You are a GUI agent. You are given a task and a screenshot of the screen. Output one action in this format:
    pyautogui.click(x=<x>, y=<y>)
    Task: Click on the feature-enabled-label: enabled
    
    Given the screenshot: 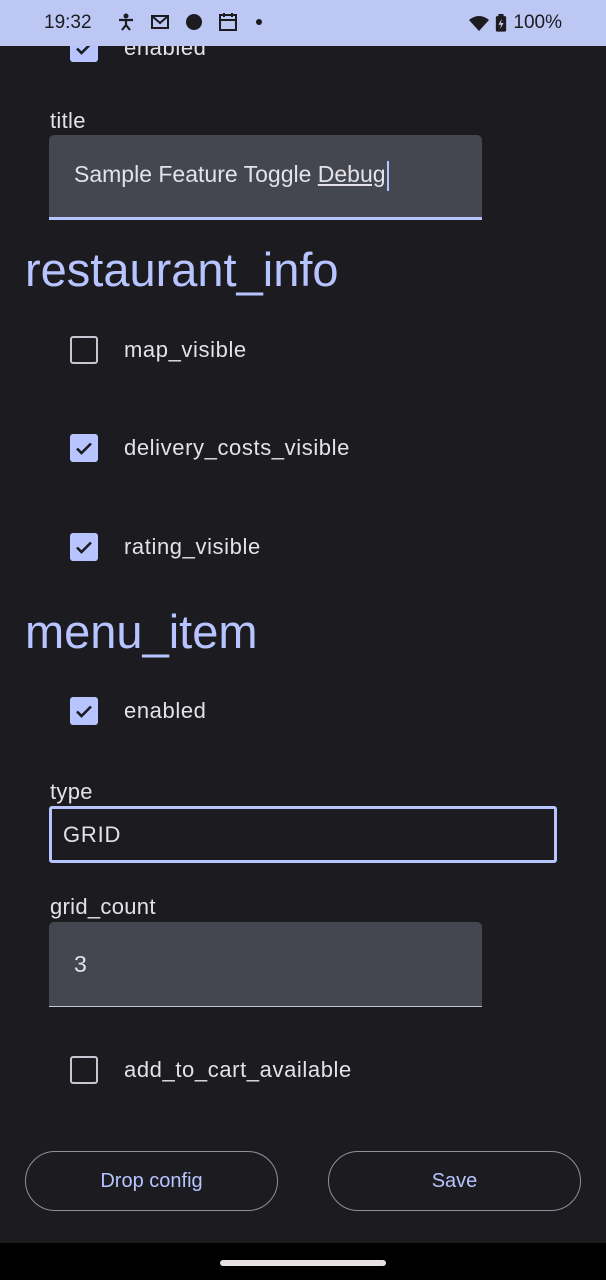 What is the action you would take?
    pyautogui.click(x=165, y=53)
    